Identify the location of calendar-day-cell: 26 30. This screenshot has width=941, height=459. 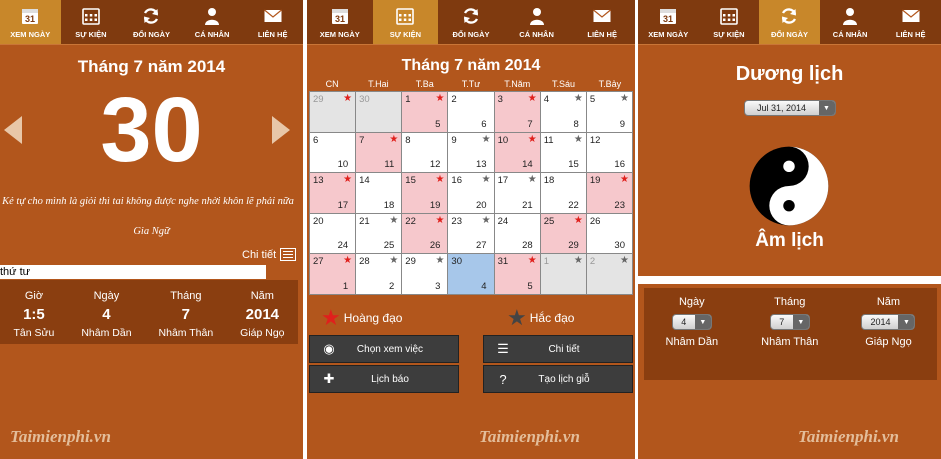
(609, 233).